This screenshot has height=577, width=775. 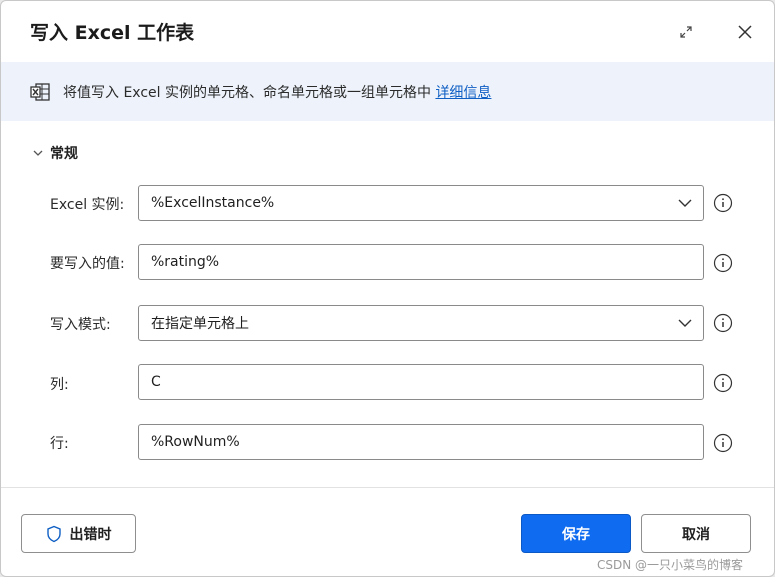 What do you see at coordinates (421, 323) in the screenshot?
I see `write-mode-select: 在指定单元格上` at bounding box center [421, 323].